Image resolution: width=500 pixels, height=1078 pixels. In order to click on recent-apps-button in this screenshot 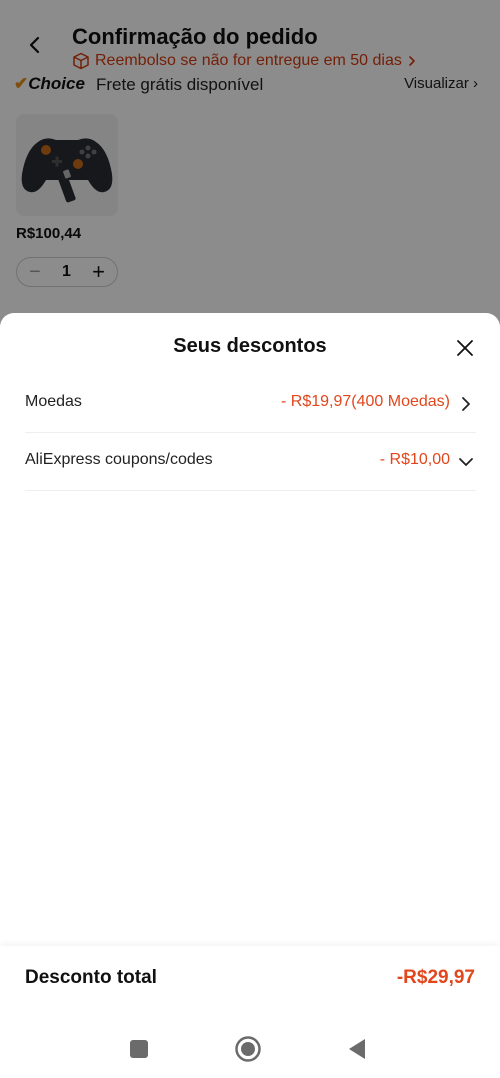, I will do `click(139, 1049)`.